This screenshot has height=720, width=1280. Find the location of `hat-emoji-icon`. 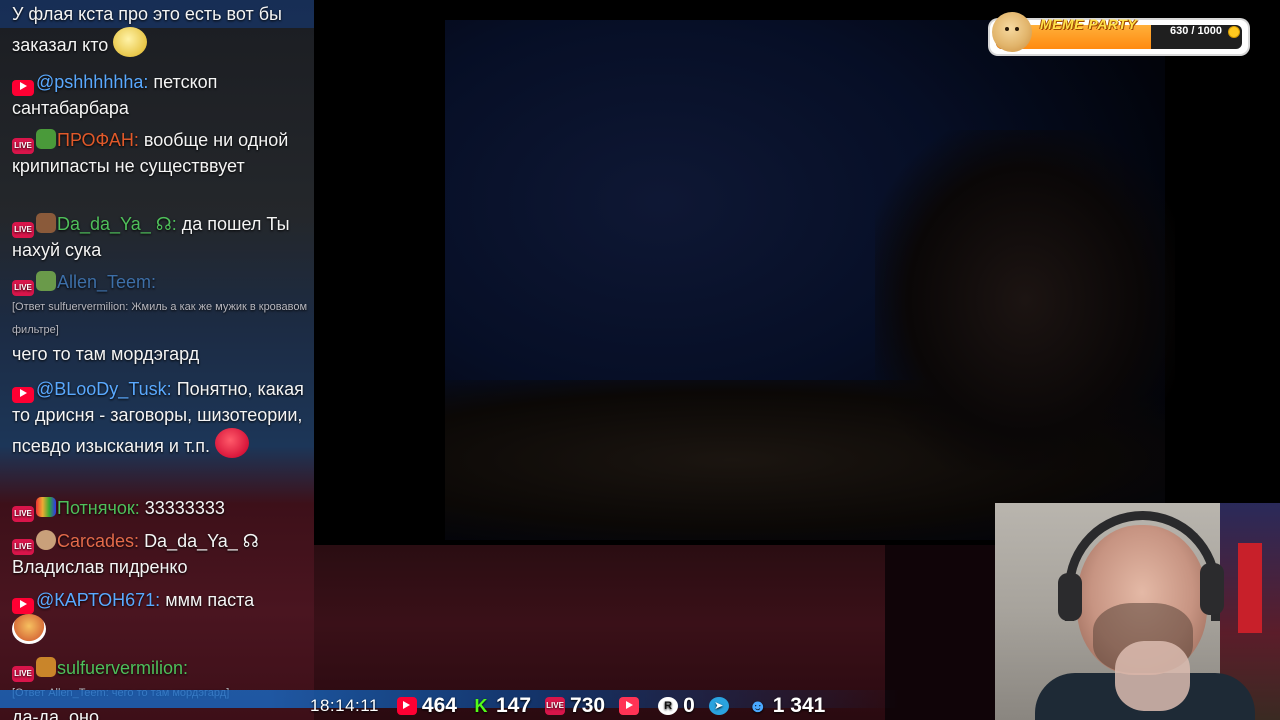

hat-emoji-icon is located at coordinates (46, 223).